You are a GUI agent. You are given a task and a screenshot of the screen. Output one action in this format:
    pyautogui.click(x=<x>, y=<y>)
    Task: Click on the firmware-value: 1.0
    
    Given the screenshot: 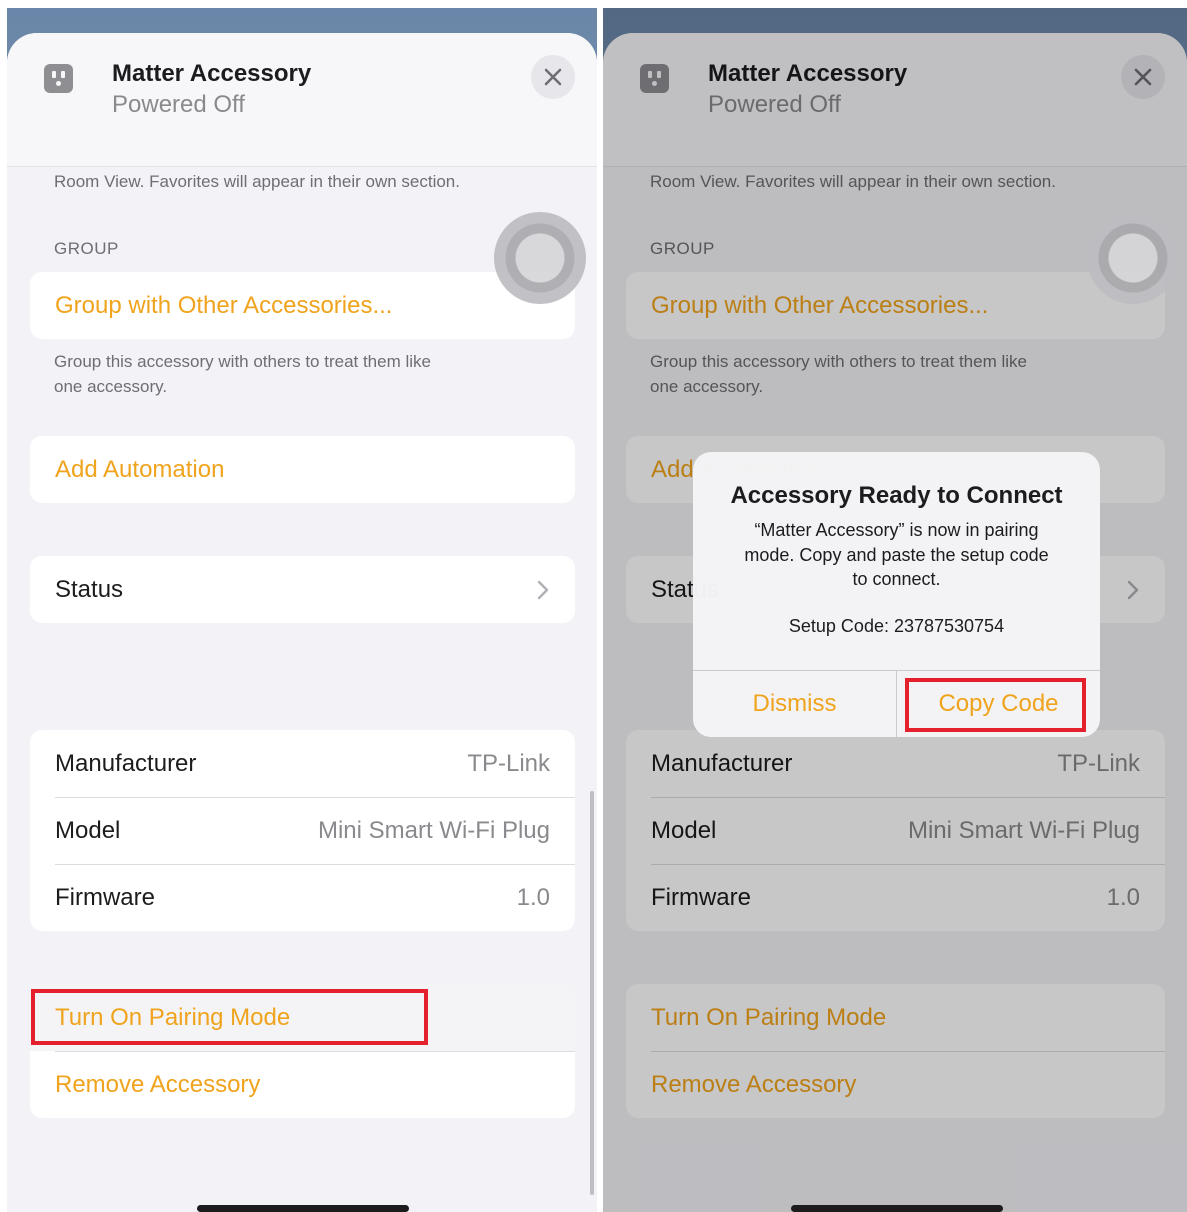 What is the action you would take?
    pyautogui.click(x=533, y=897)
    